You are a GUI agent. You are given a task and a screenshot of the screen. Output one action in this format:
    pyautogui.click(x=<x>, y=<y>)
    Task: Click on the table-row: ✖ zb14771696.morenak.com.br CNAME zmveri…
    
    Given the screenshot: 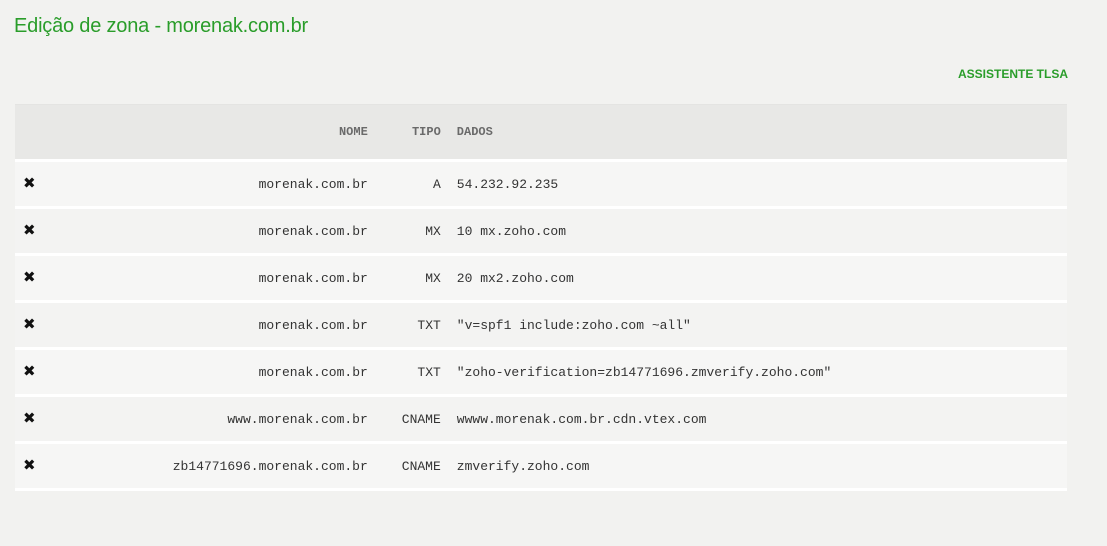 What is the action you would take?
    pyautogui.click(x=541, y=466)
    